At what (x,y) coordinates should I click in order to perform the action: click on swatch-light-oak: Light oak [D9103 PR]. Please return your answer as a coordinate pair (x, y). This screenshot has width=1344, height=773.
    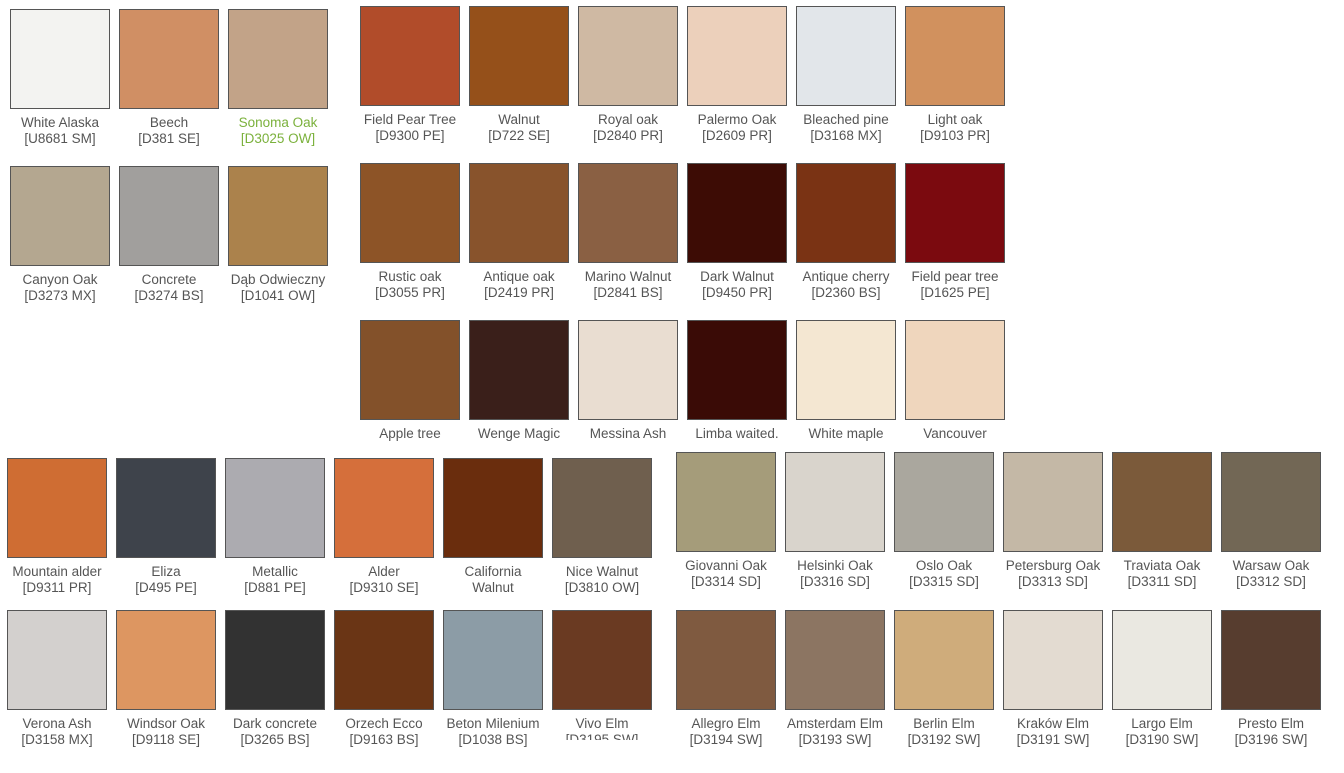
    Looking at the image, I should click on (955, 75).